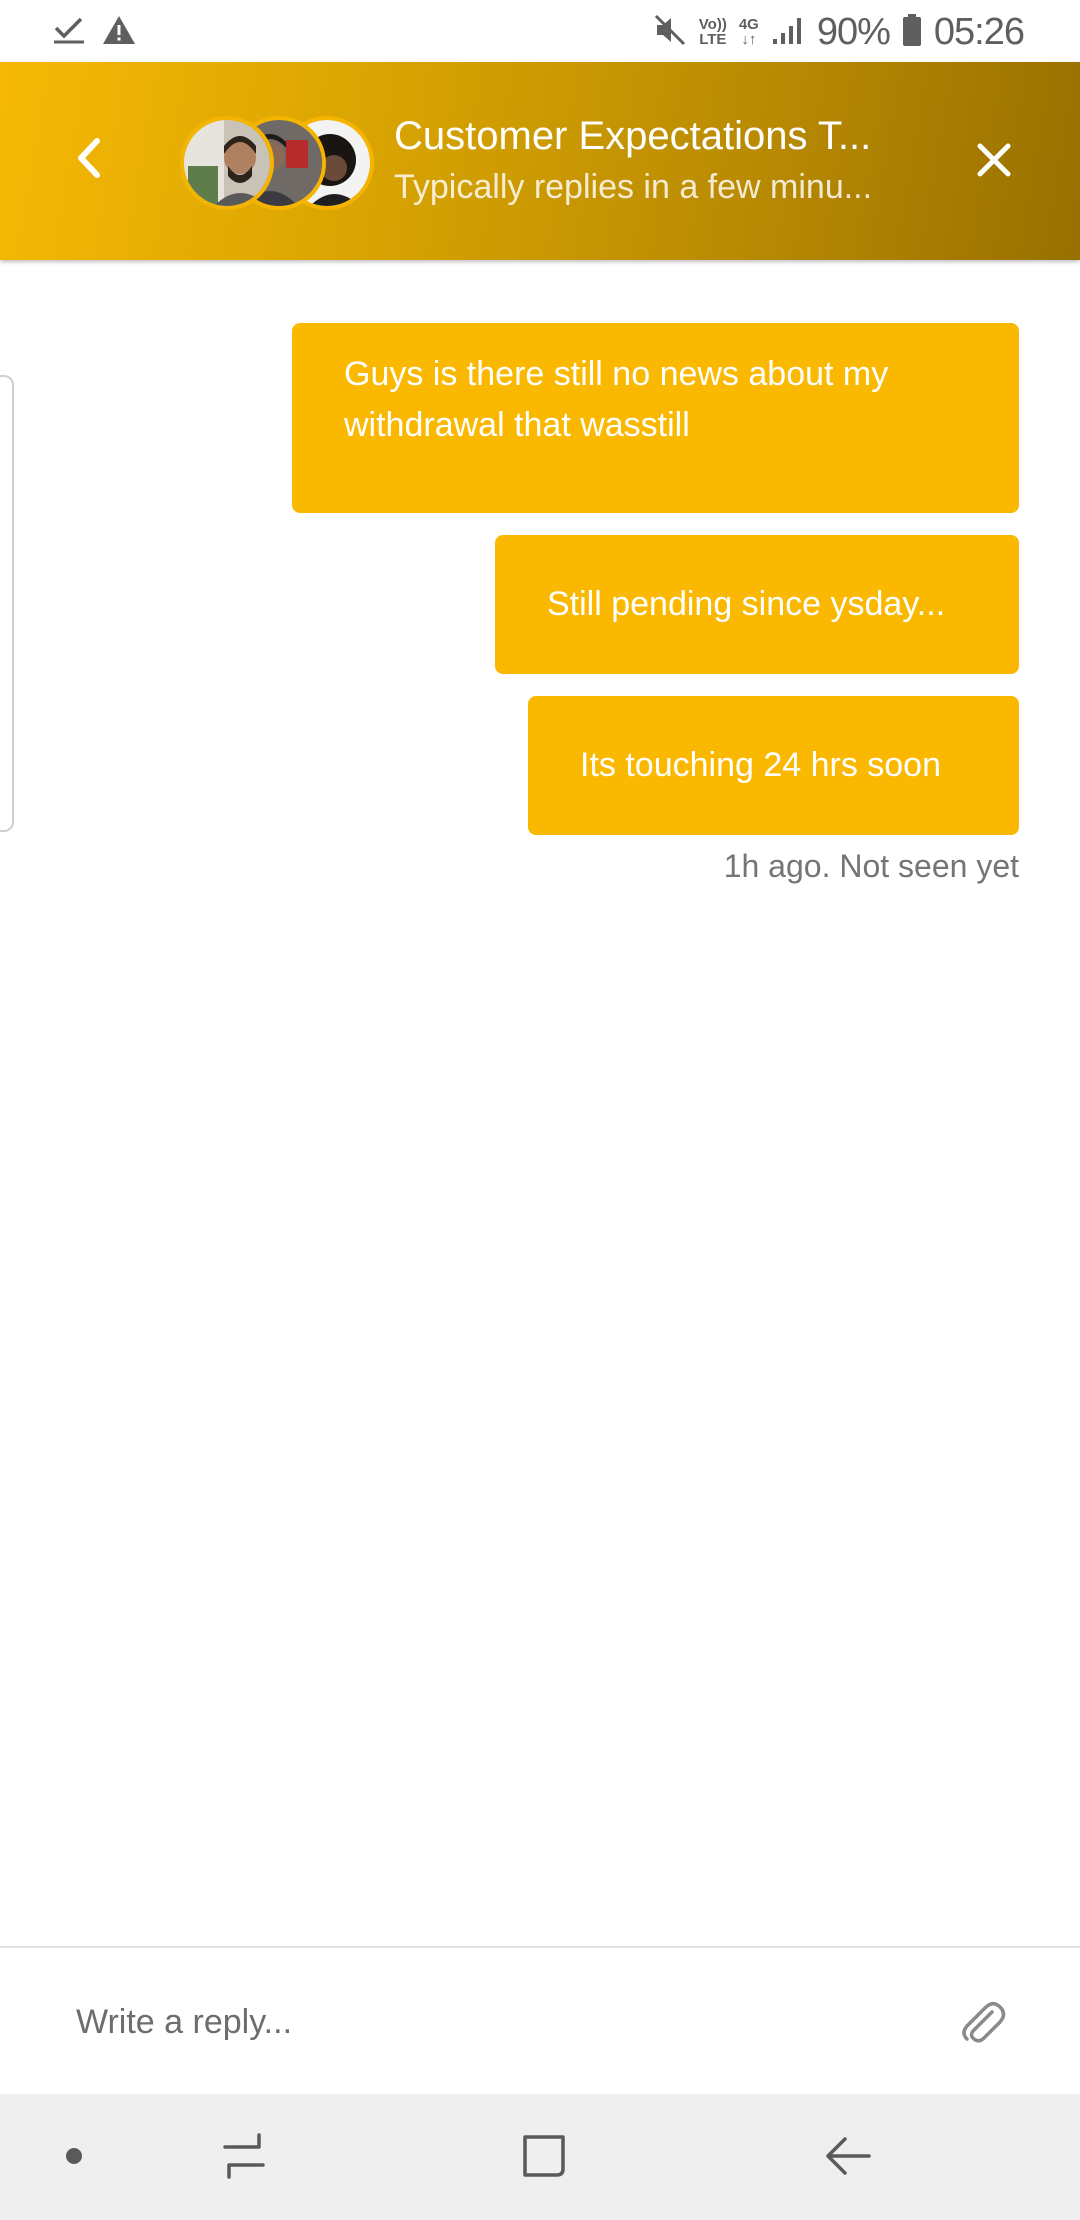 The width and height of the screenshot is (1080, 2220). I want to click on volte-bottom-label: LTE, so click(713, 39).